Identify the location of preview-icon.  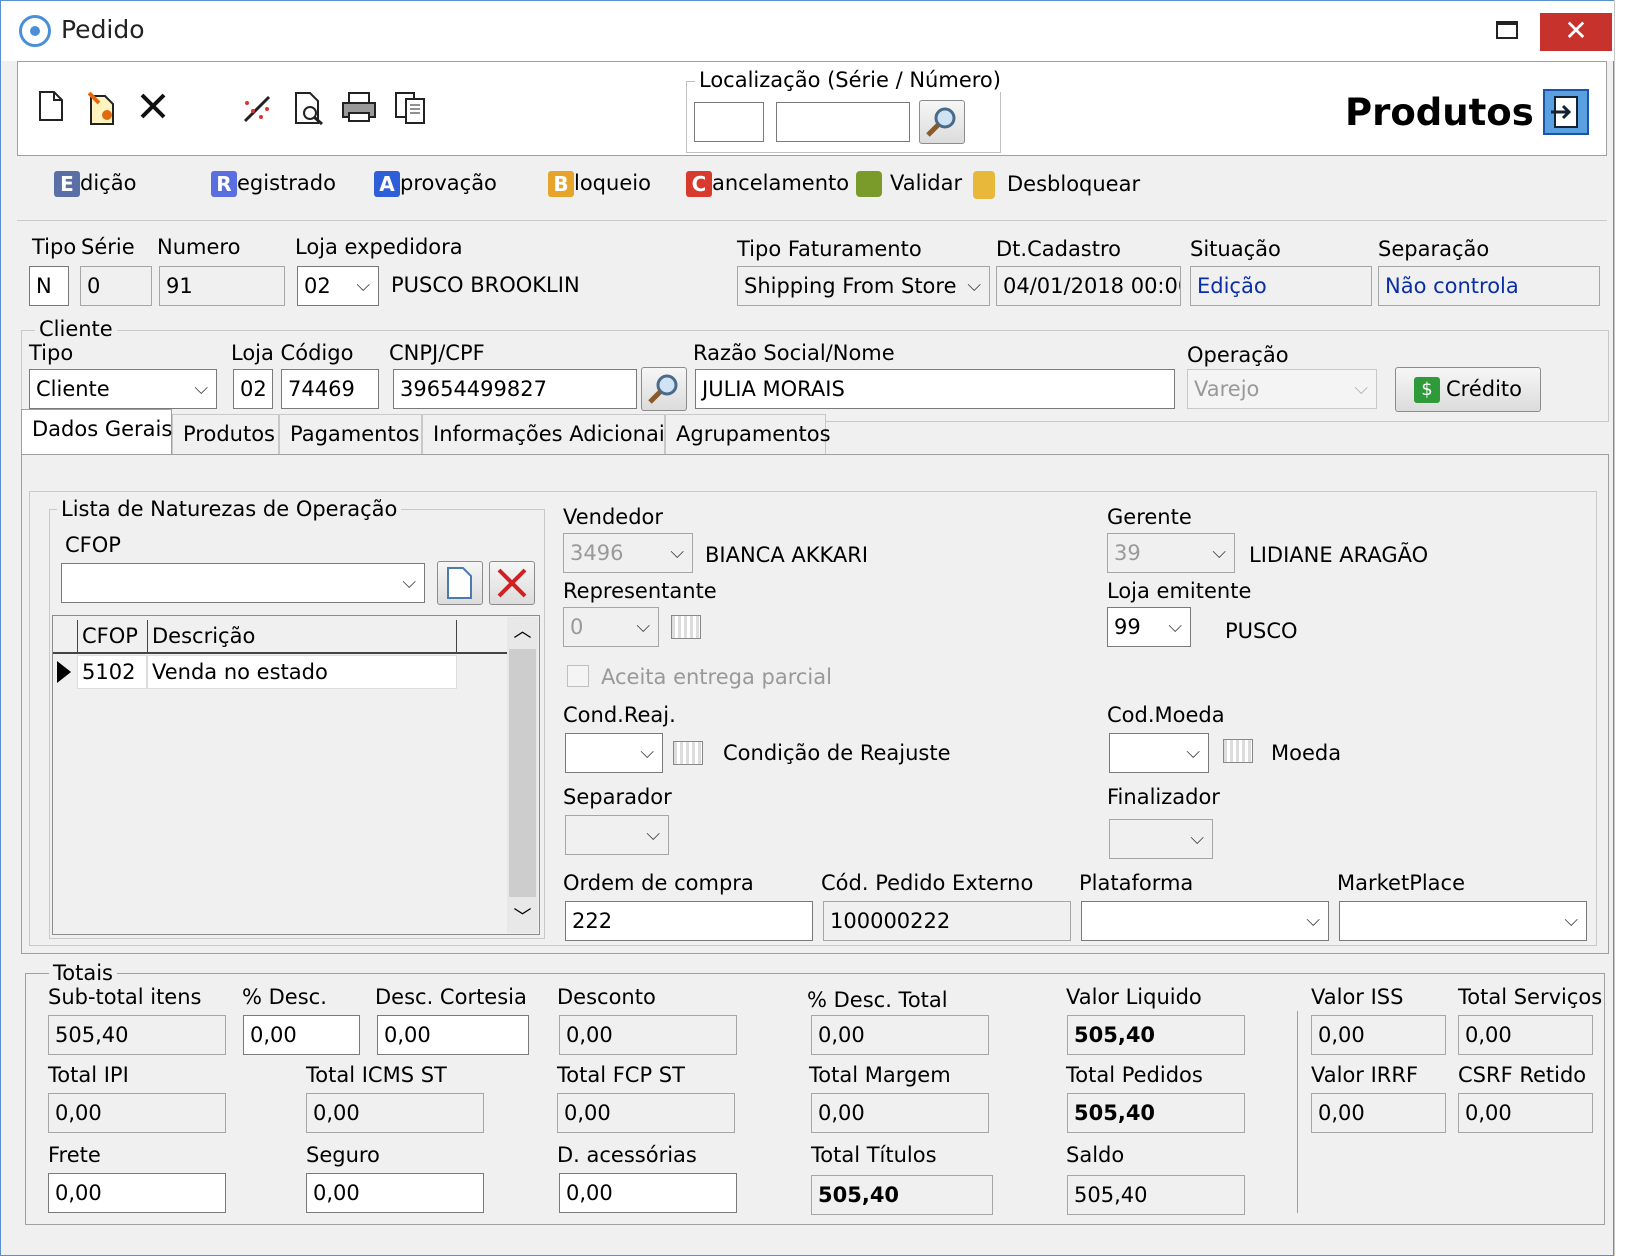
(309, 111).